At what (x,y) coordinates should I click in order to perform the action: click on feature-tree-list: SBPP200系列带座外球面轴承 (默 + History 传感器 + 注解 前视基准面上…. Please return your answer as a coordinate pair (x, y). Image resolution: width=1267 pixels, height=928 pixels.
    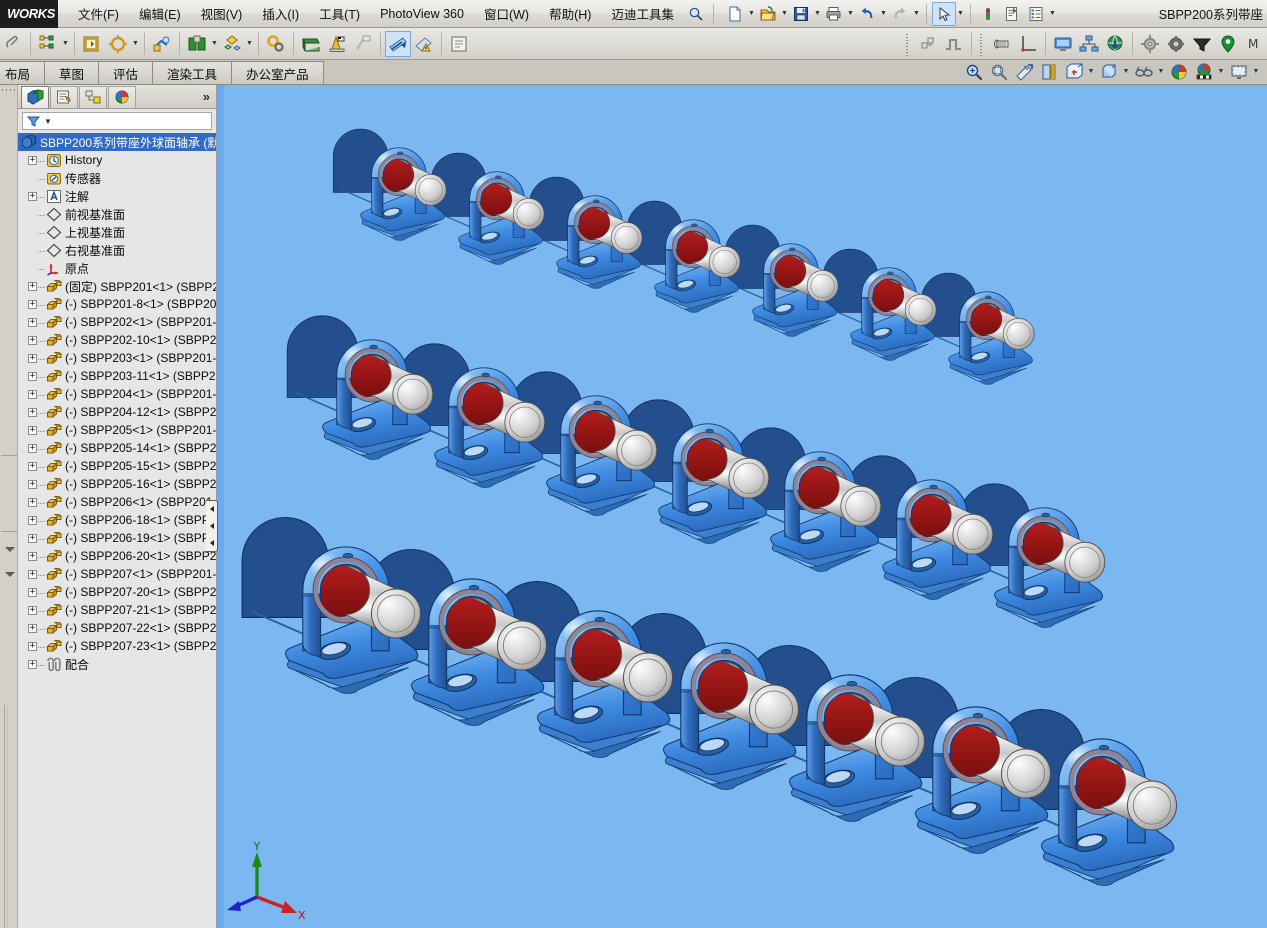
    Looking at the image, I should click on (117, 530).